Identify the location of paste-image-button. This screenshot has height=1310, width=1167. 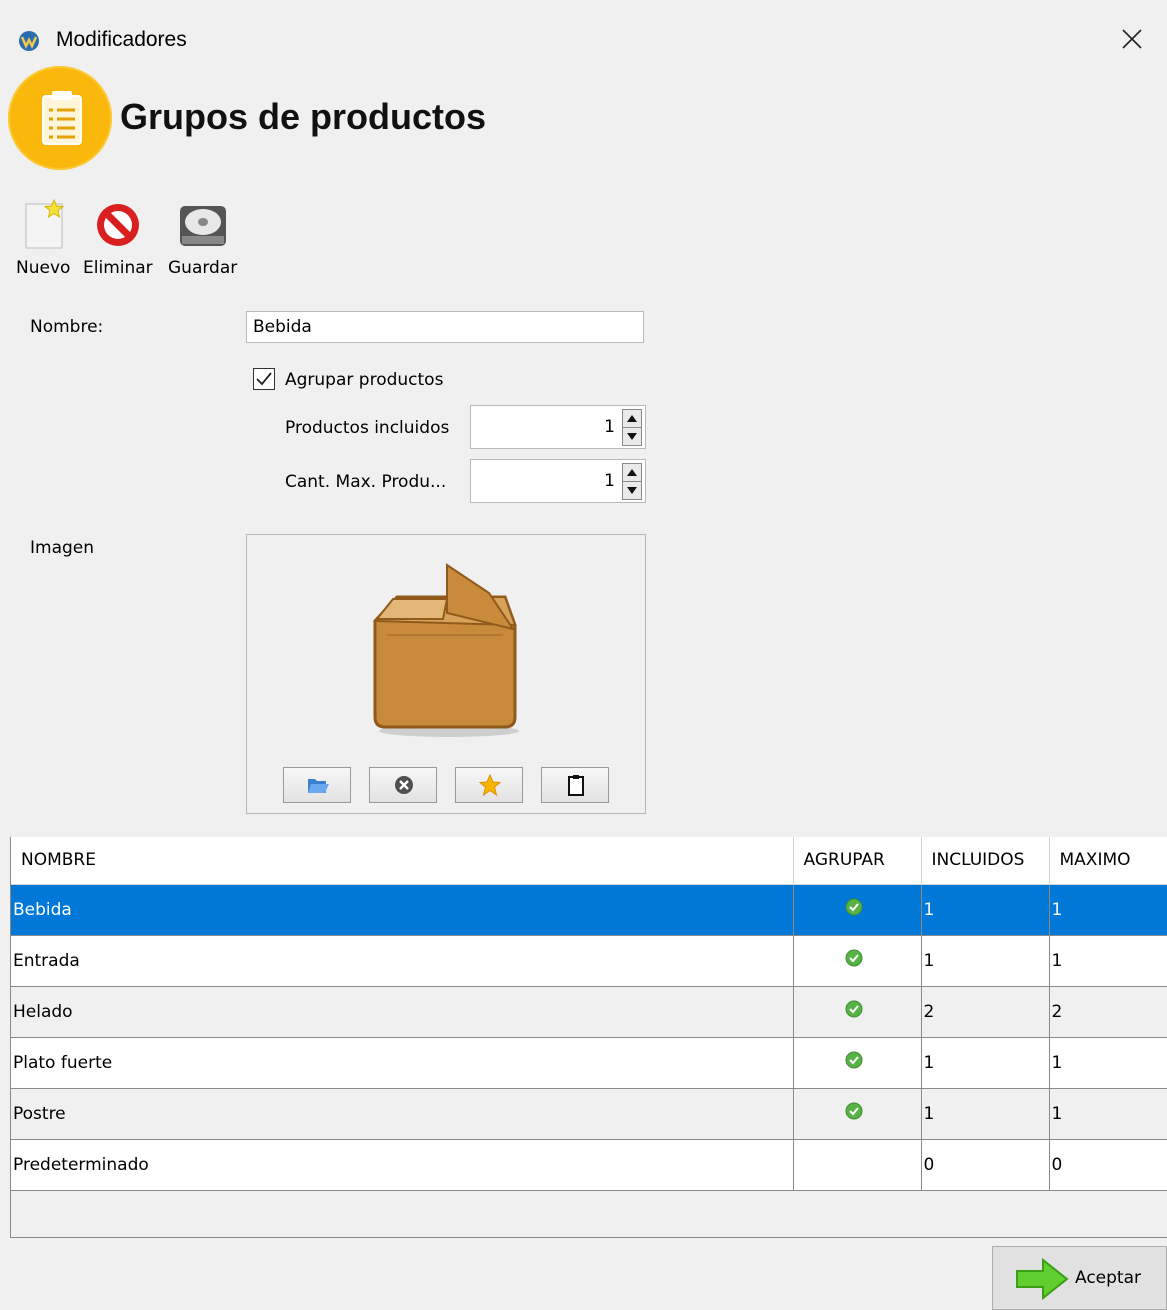
(575, 785).